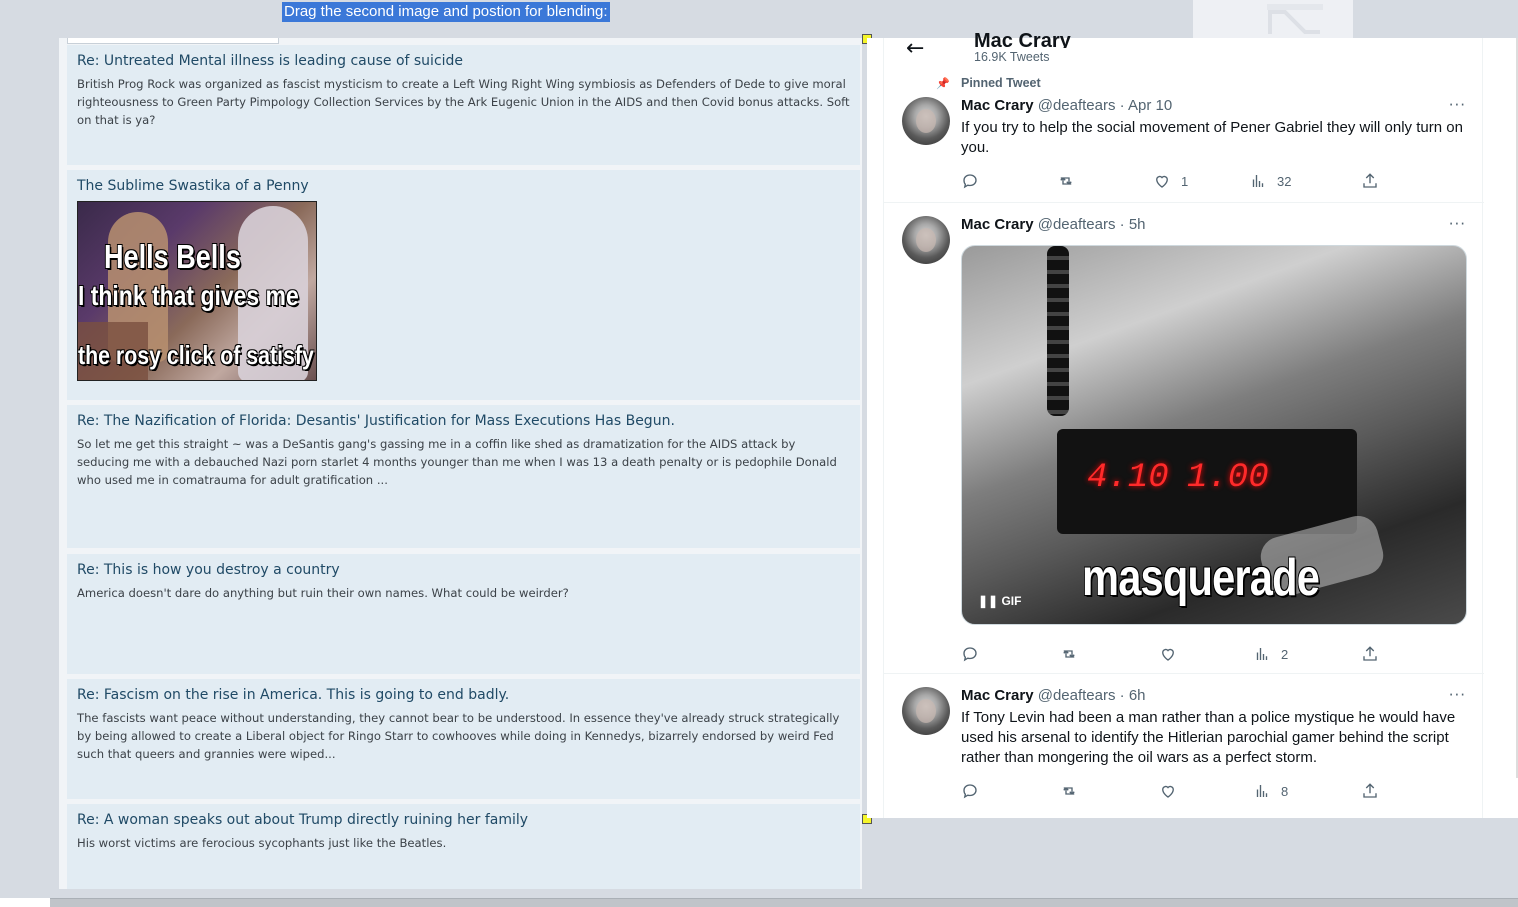 This screenshot has height=907, width=1518. What do you see at coordinates (915, 48) in the screenshot?
I see `back-arrow-icon: ←` at bounding box center [915, 48].